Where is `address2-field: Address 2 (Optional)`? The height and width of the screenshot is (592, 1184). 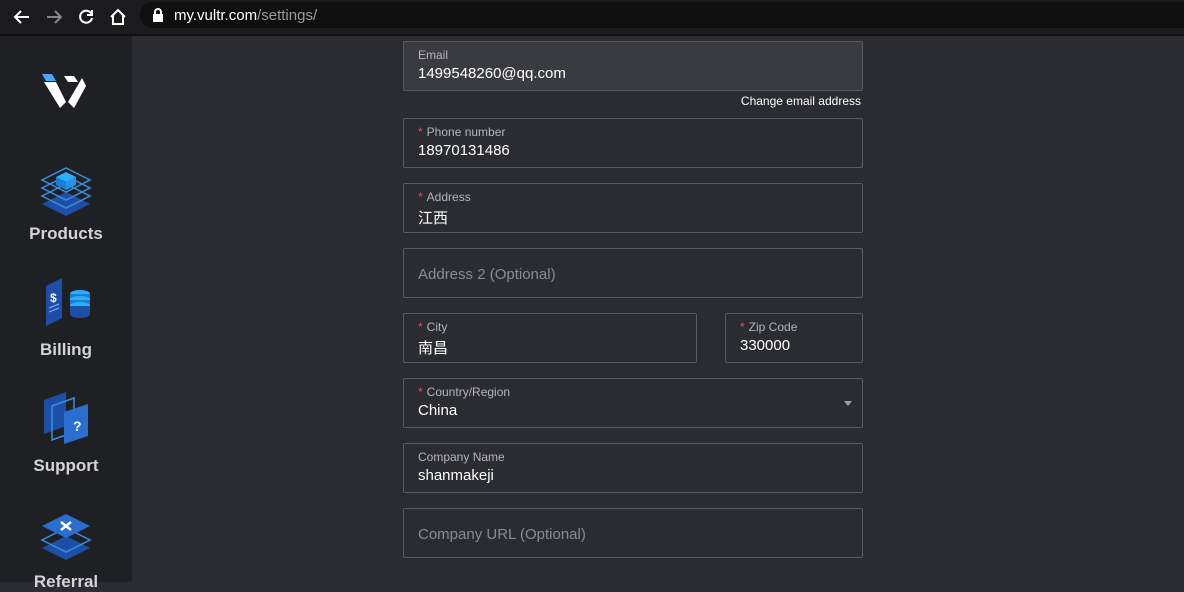
address2-field: Address 2 (Optional) is located at coordinates (633, 273).